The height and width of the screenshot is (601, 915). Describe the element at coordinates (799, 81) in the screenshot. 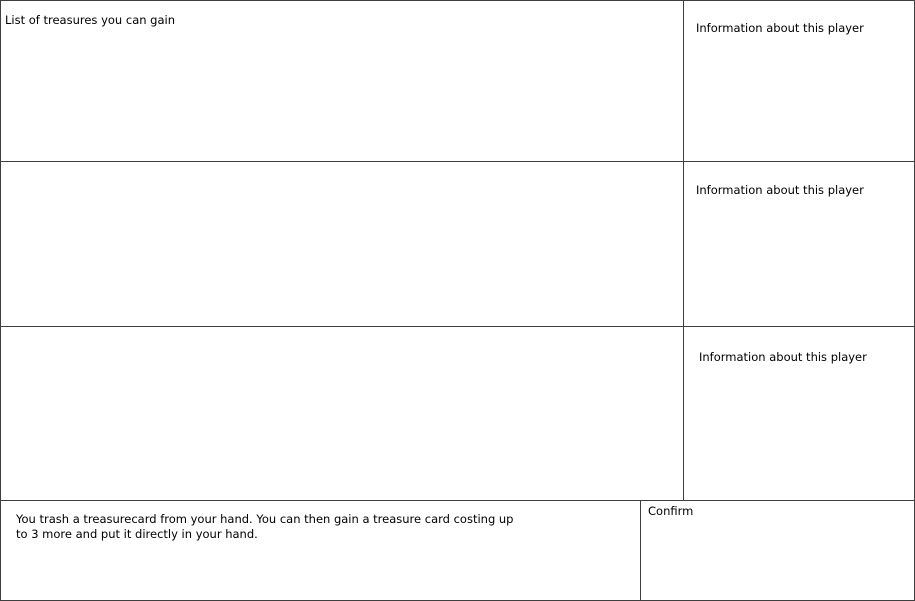

I see `player-info-panel-1: Information about this player` at that location.